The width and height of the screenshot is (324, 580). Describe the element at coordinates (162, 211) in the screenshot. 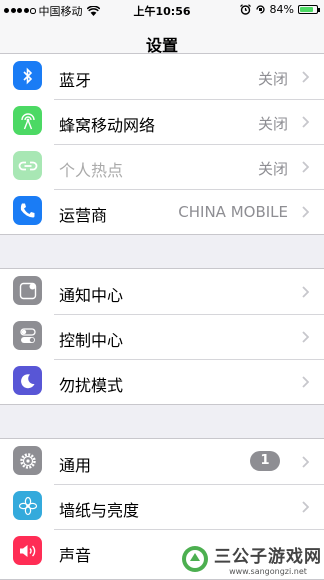

I see `settings-row-carrier: 运营商 CHINA MOBILE` at that location.